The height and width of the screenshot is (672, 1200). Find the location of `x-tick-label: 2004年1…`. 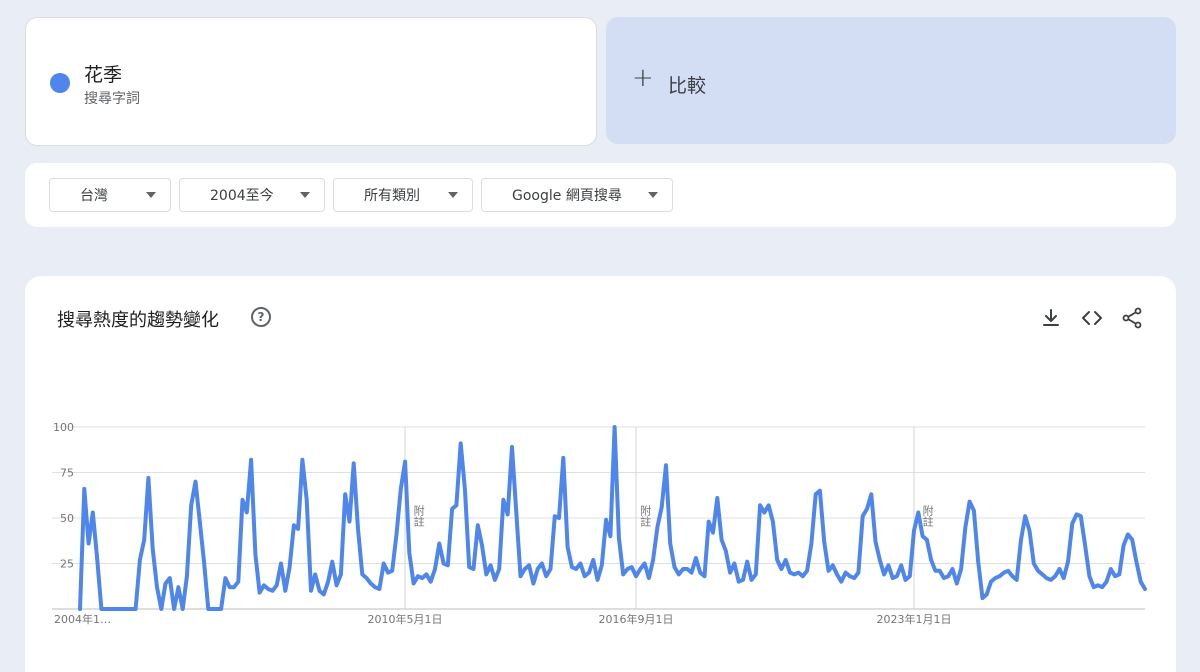

x-tick-label: 2004年1… is located at coordinates (82, 619).